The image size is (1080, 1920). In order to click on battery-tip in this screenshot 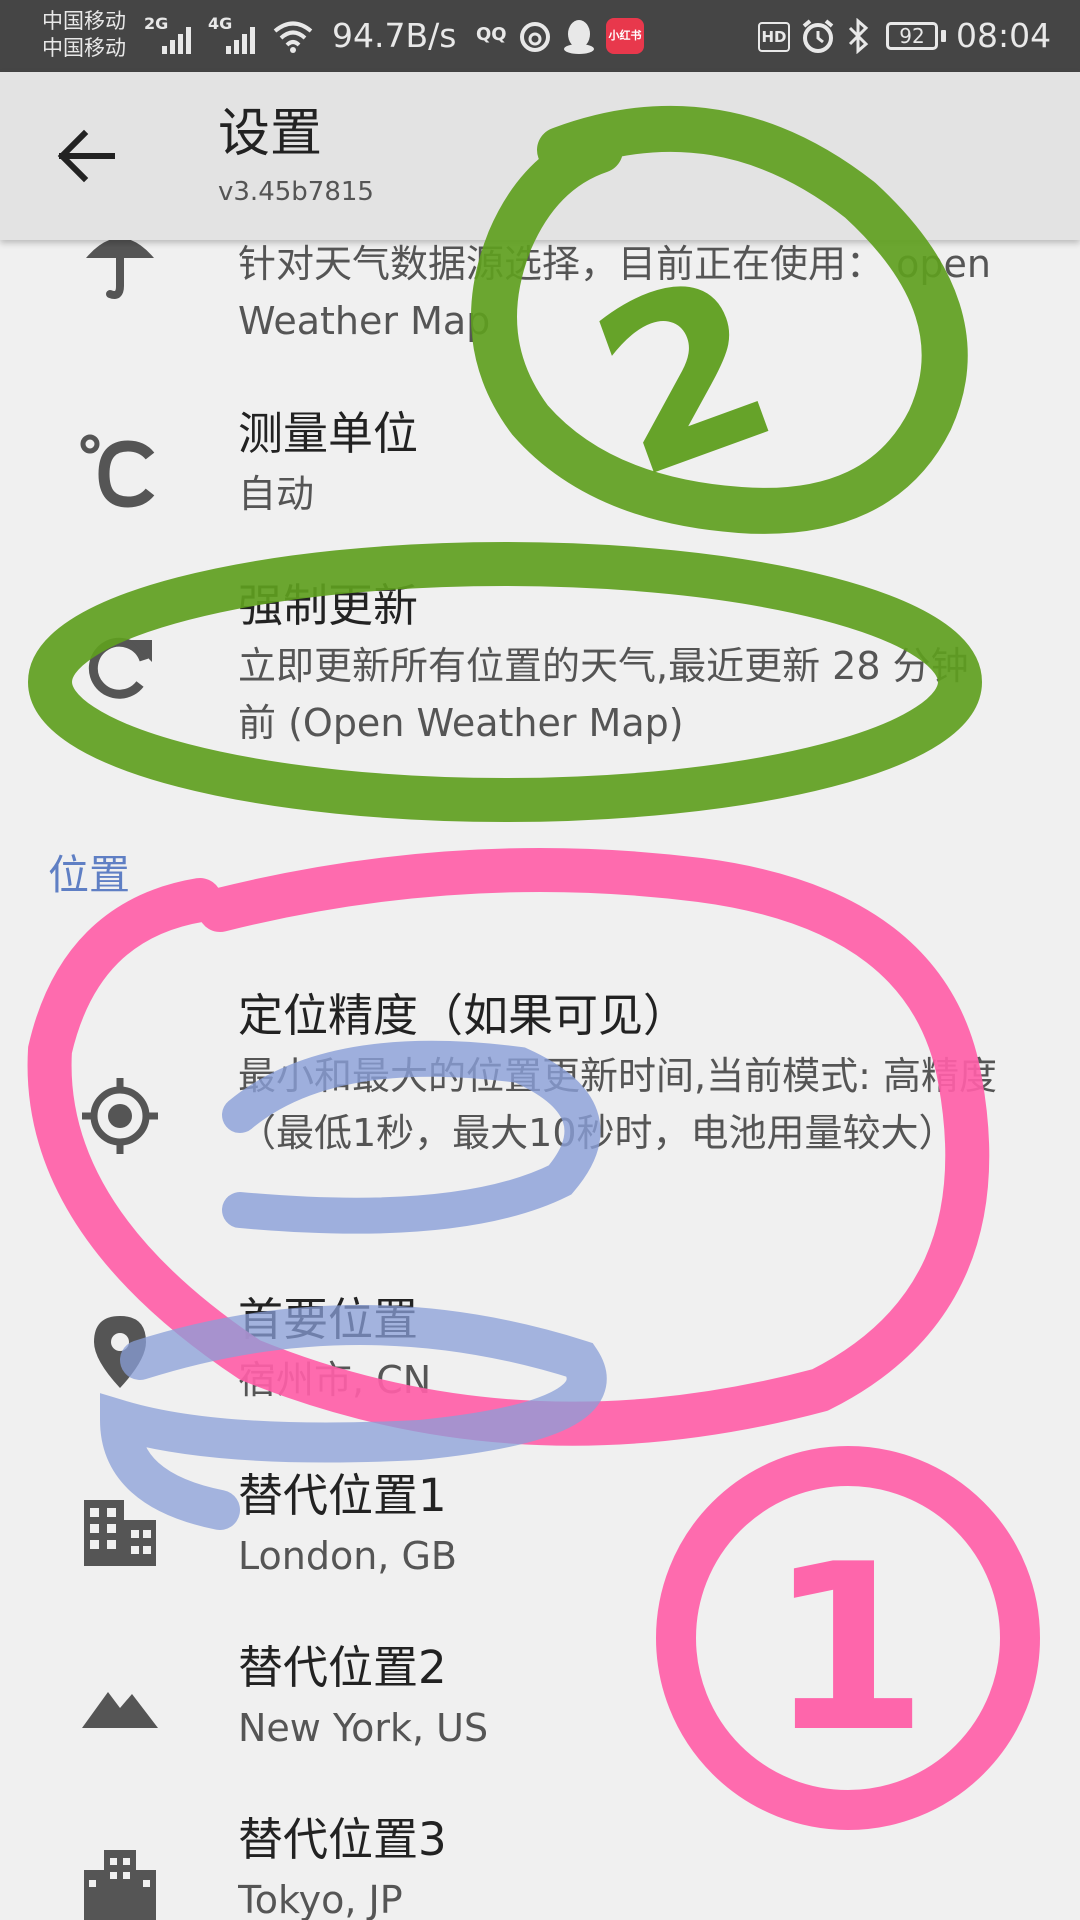, I will do `click(943, 36)`.